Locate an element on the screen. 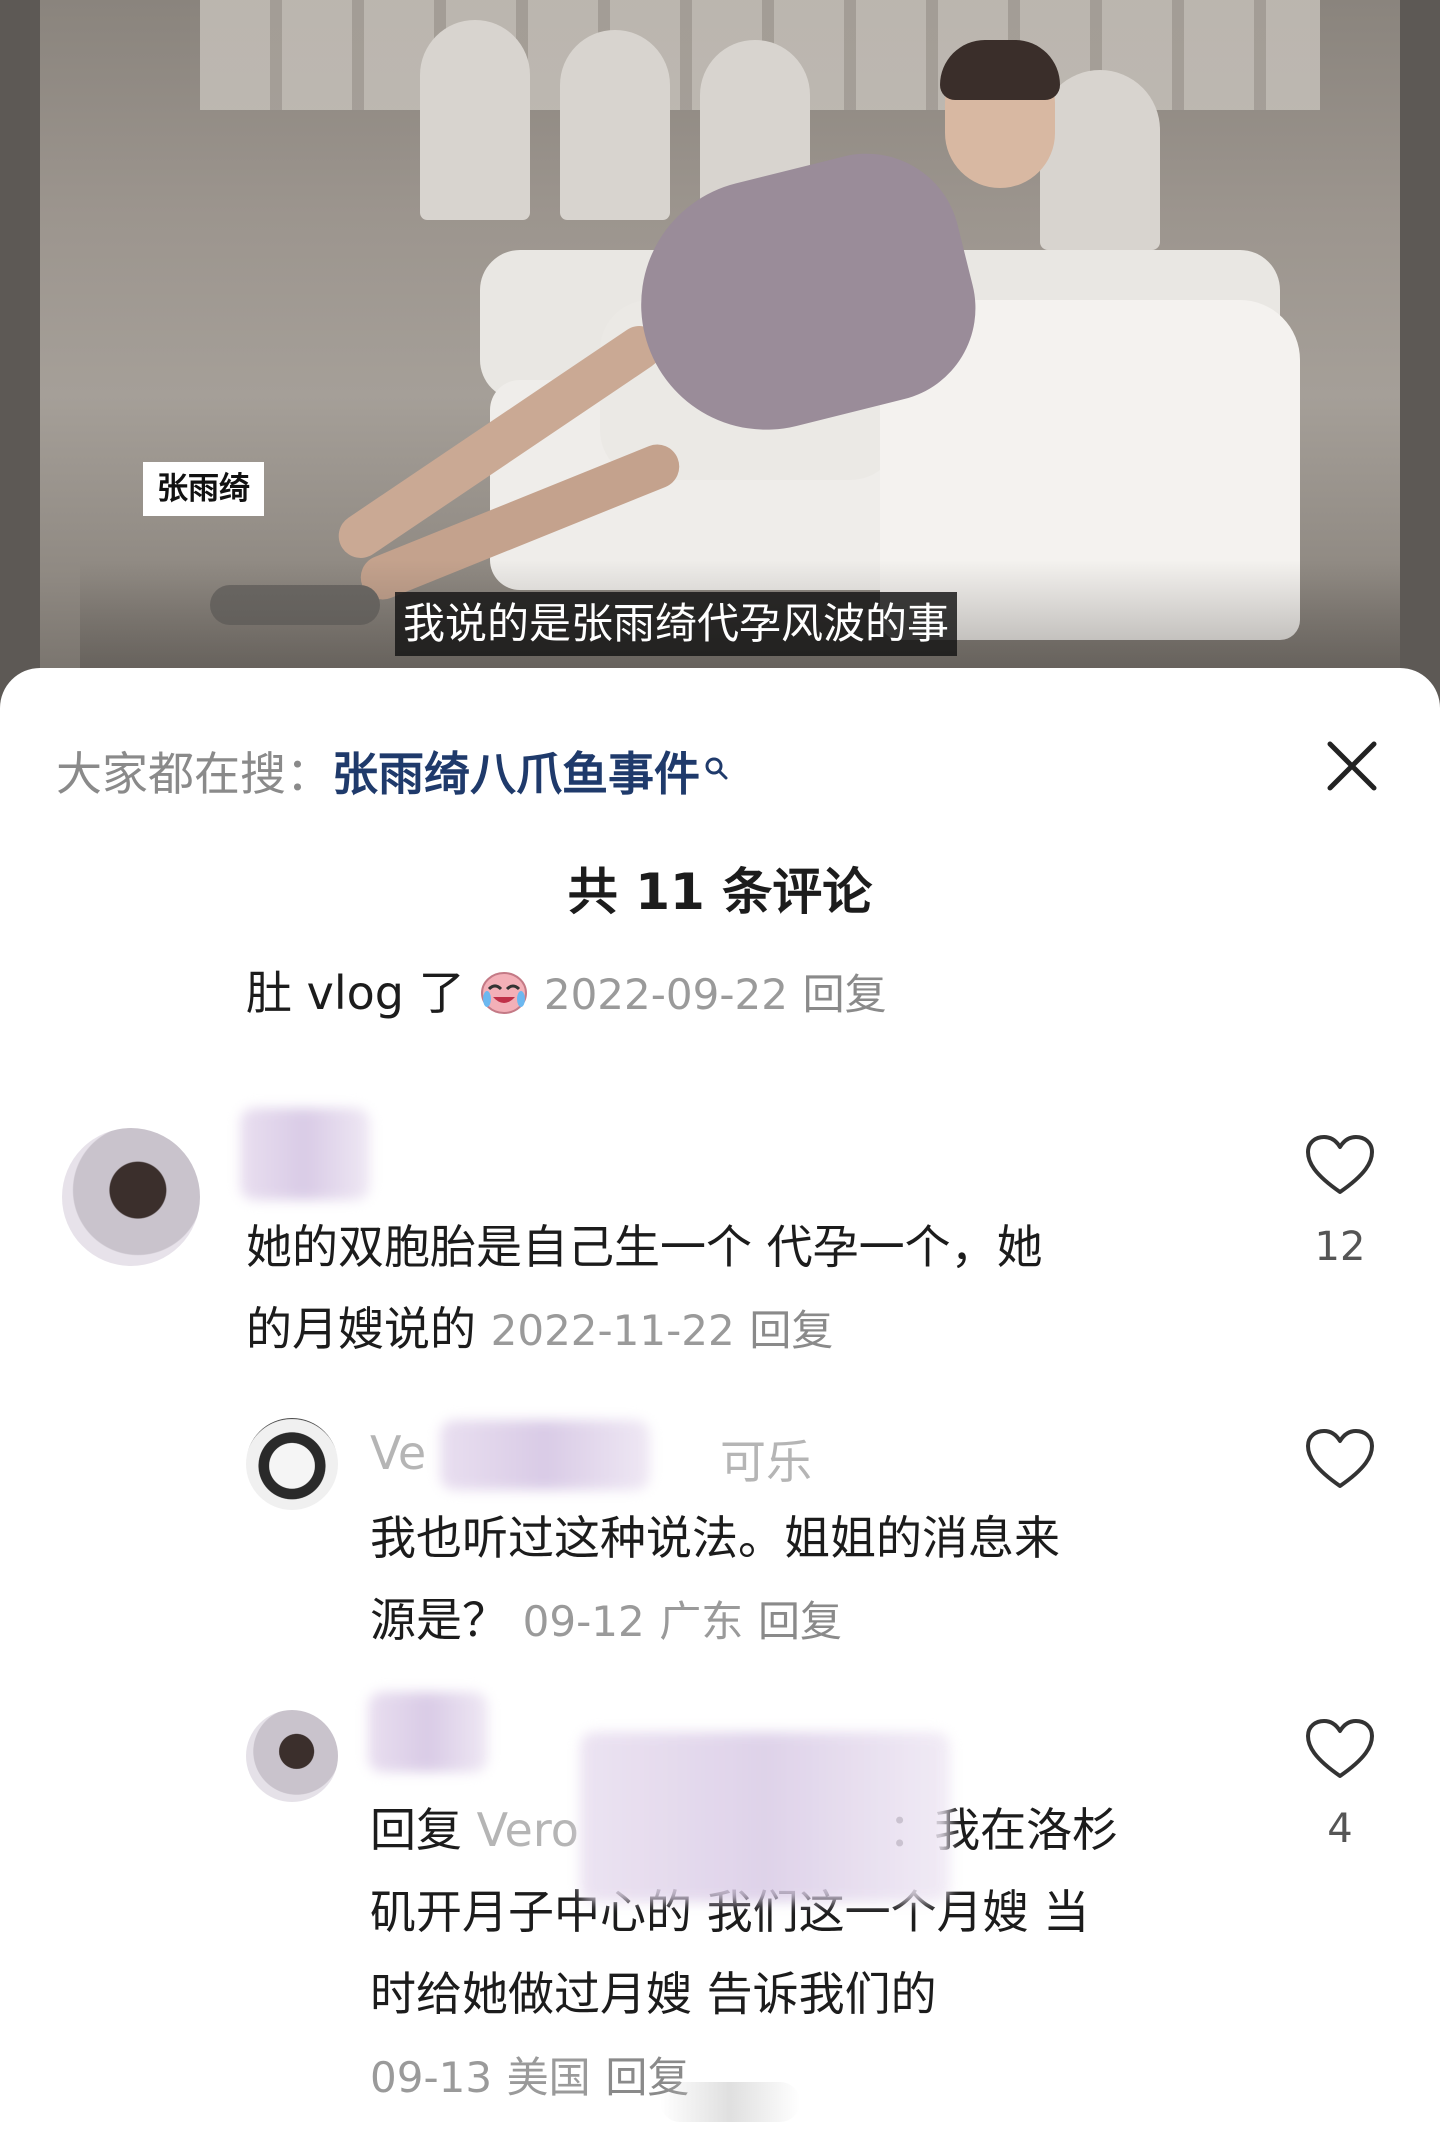 This screenshot has width=1440, height=2129. comment-fragment: 肚 vlog 了 2022-09-22 回复 is located at coordinates (566, 994).